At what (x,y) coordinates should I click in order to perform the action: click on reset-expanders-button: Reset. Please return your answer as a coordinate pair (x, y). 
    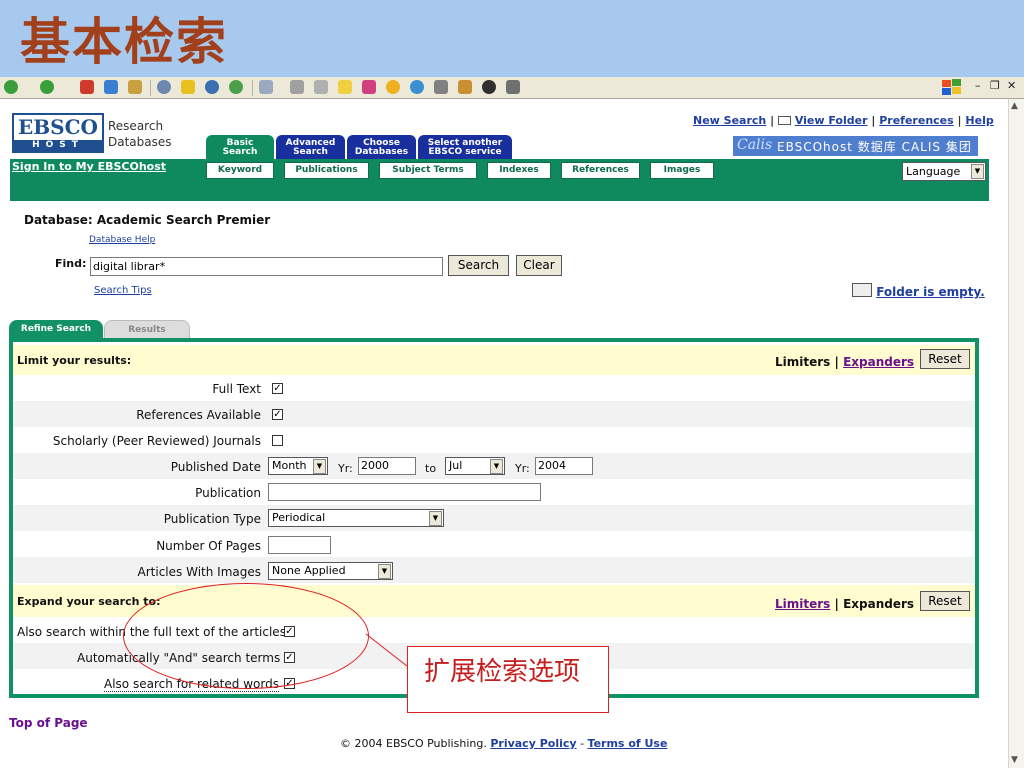
    Looking at the image, I should click on (945, 601).